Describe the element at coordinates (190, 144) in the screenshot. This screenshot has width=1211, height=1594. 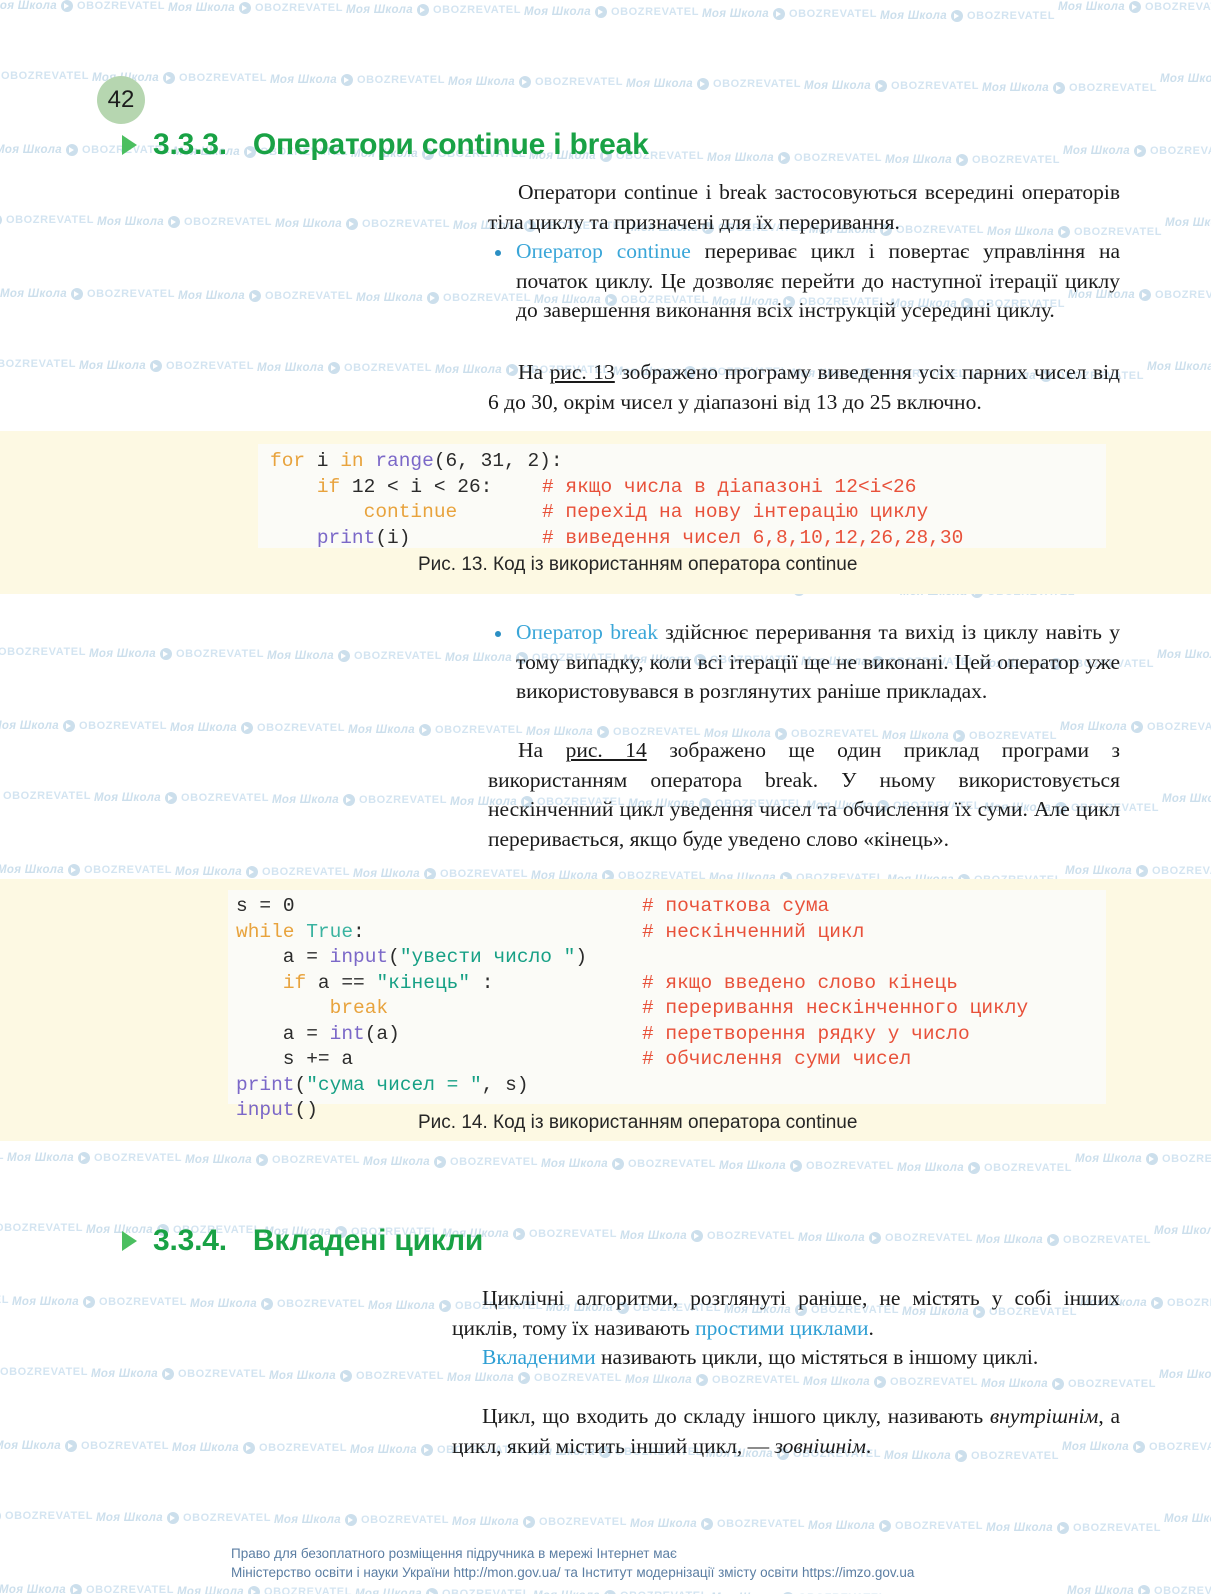
I see `section-number: 3.3.3.` at that location.